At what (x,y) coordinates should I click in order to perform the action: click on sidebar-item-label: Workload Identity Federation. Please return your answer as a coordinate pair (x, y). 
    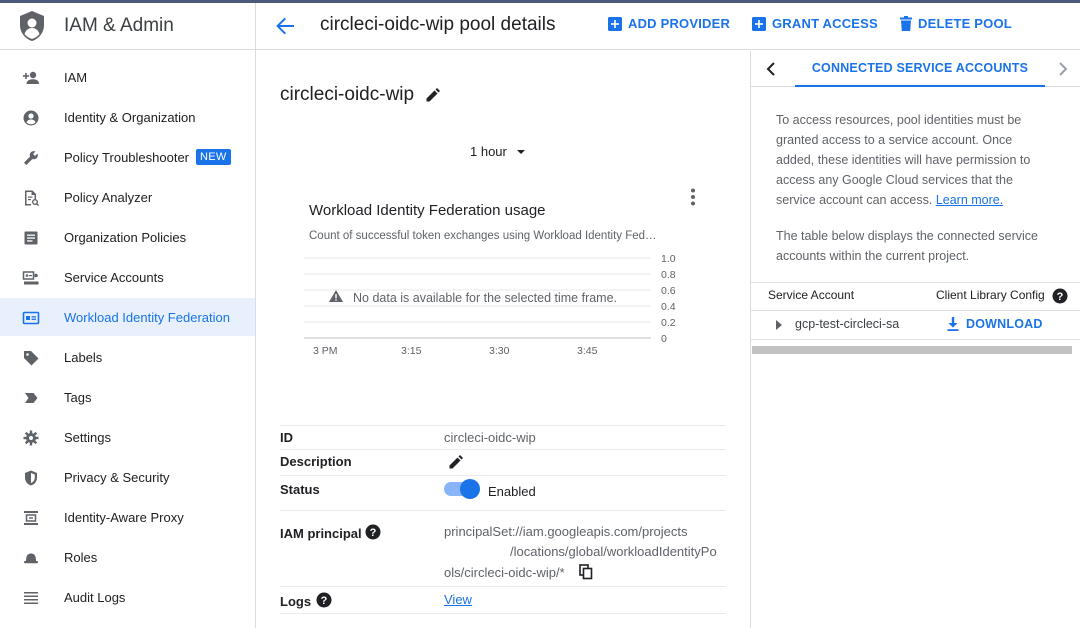
    Looking at the image, I should click on (147, 317).